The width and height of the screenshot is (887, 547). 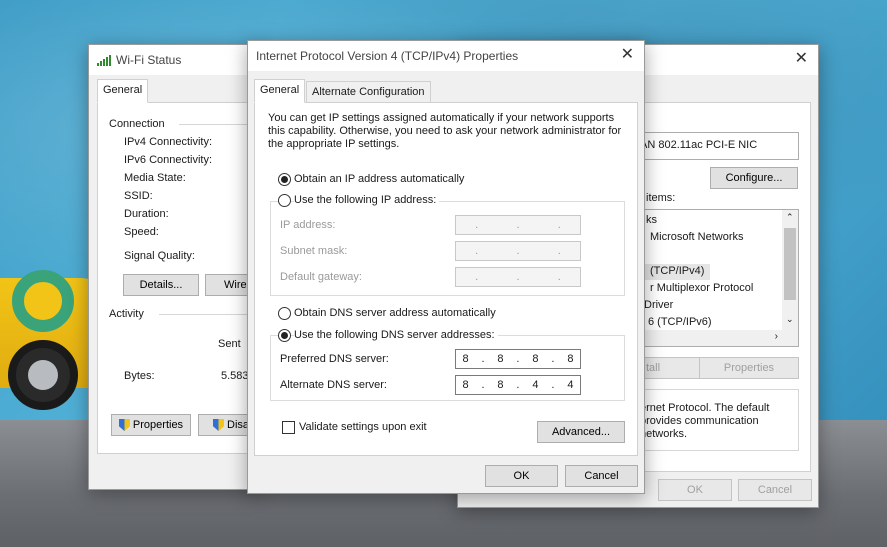 What do you see at coordinates (500, 359) in the screenshot?
I see `preferred-dns-octet-2: 8` at bounding box center [500, 359].